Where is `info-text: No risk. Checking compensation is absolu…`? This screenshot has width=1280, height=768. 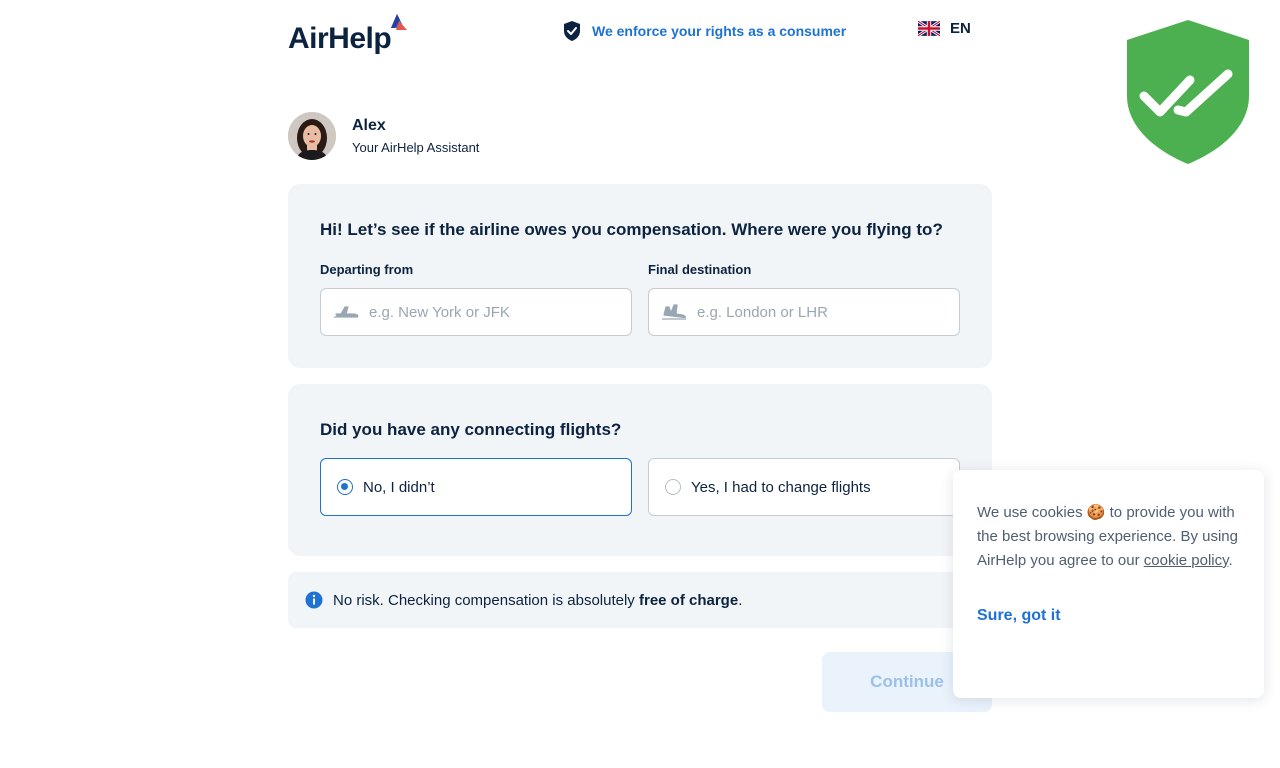
info-text: No risk. Checking compensation is absolu… is located at coordinates (538, 600).